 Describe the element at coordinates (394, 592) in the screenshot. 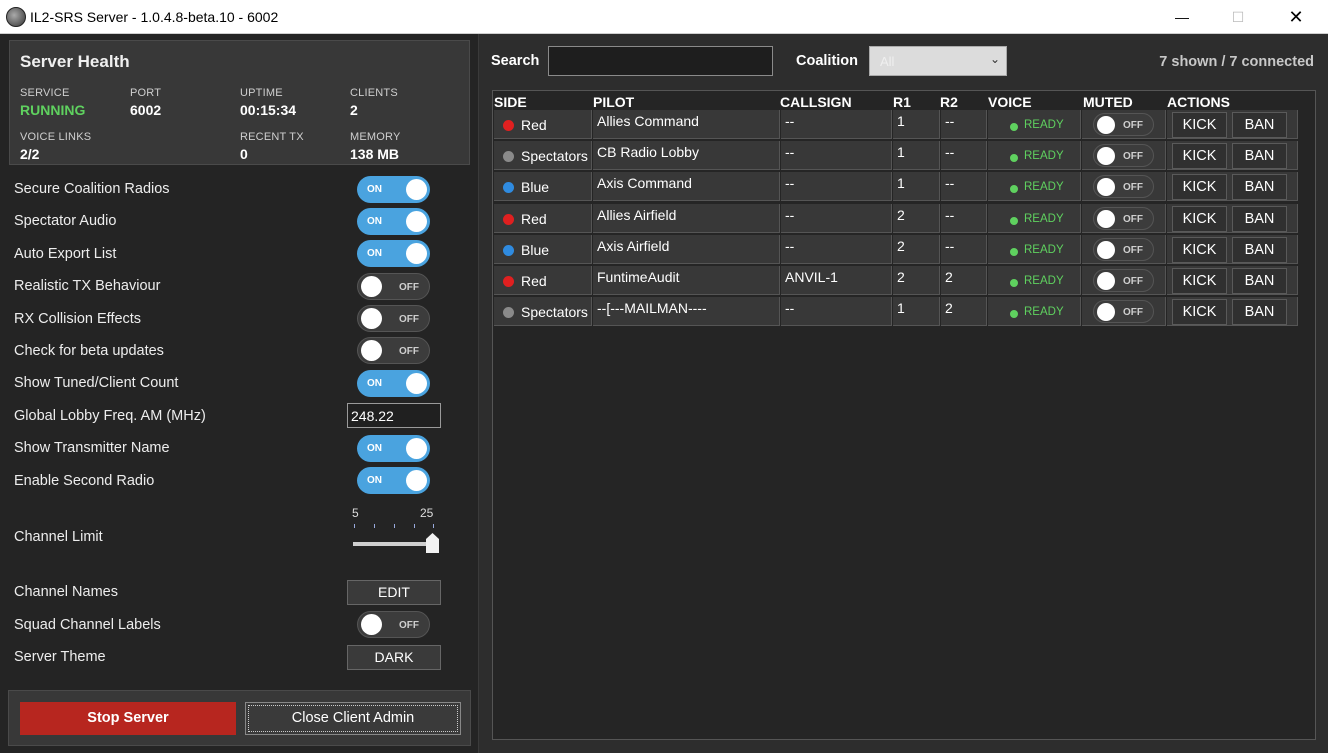

I see `channel-names-edit-button: EDIT` at that location.